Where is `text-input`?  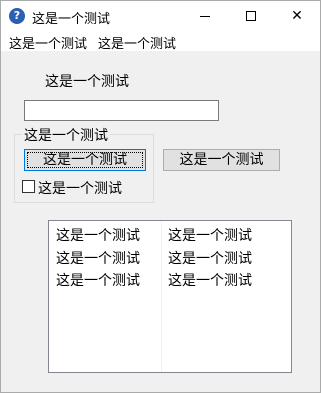 text-input is located at coordinates (121, 110).